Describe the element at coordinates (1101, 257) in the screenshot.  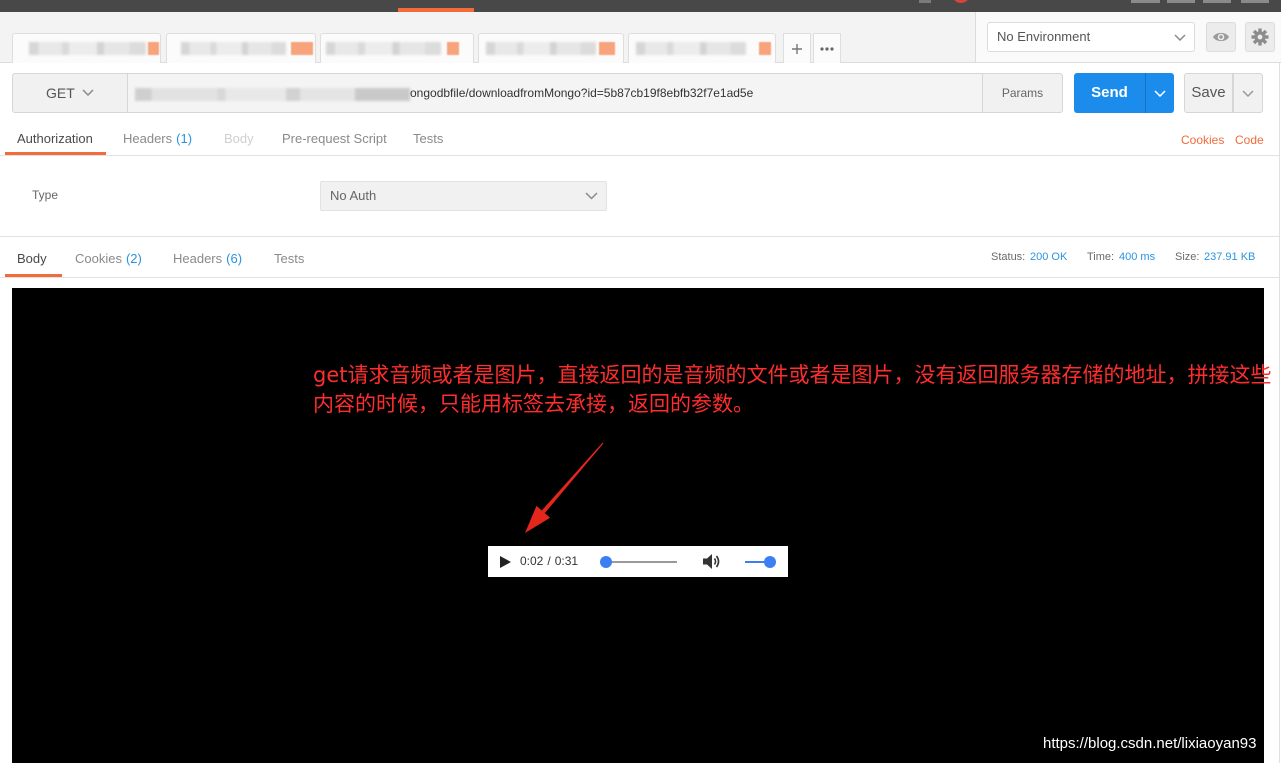
I see `time-label: Time:` at that location.